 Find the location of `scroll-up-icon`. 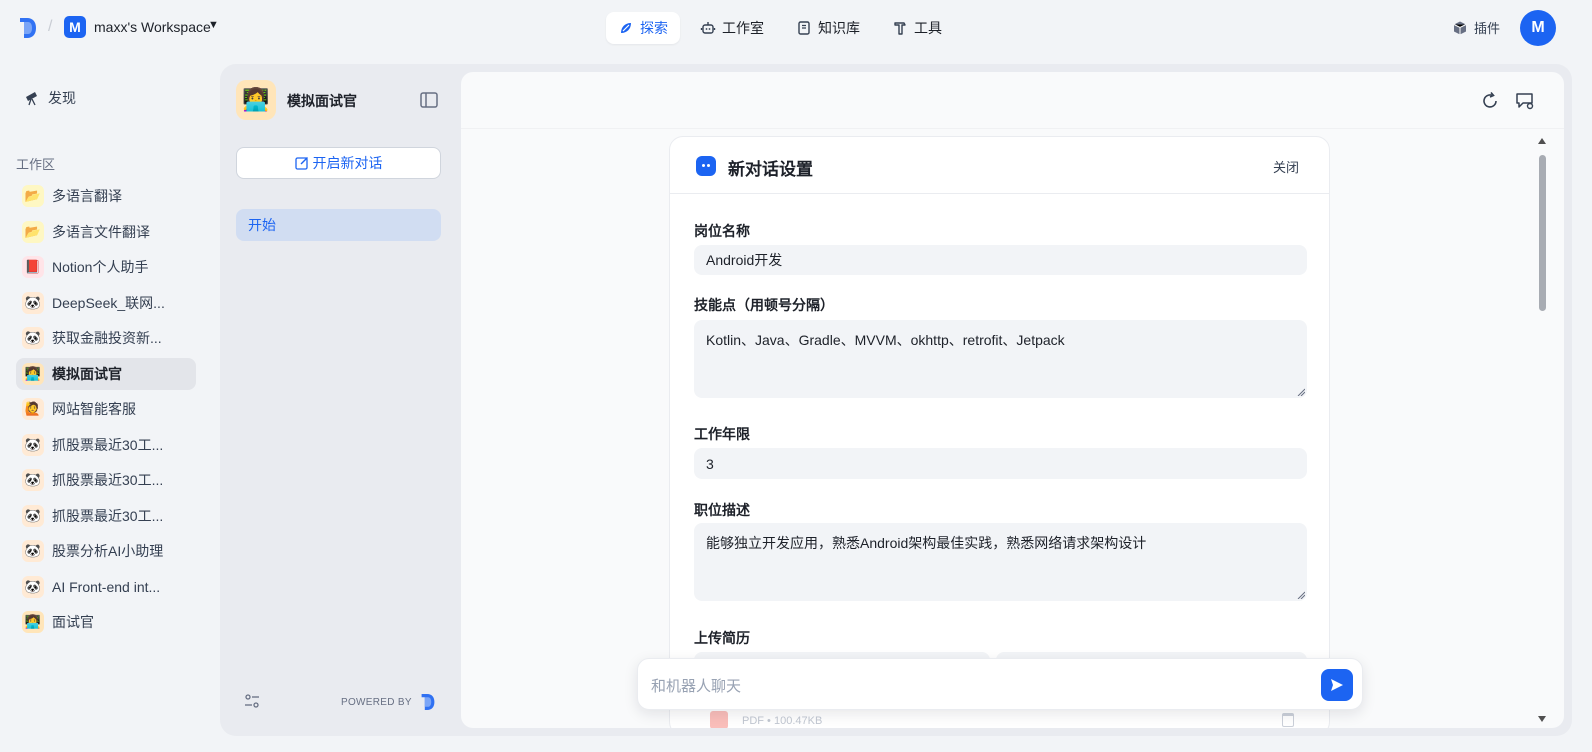

scroll-up-icon is located at coordinates (1542, 141).